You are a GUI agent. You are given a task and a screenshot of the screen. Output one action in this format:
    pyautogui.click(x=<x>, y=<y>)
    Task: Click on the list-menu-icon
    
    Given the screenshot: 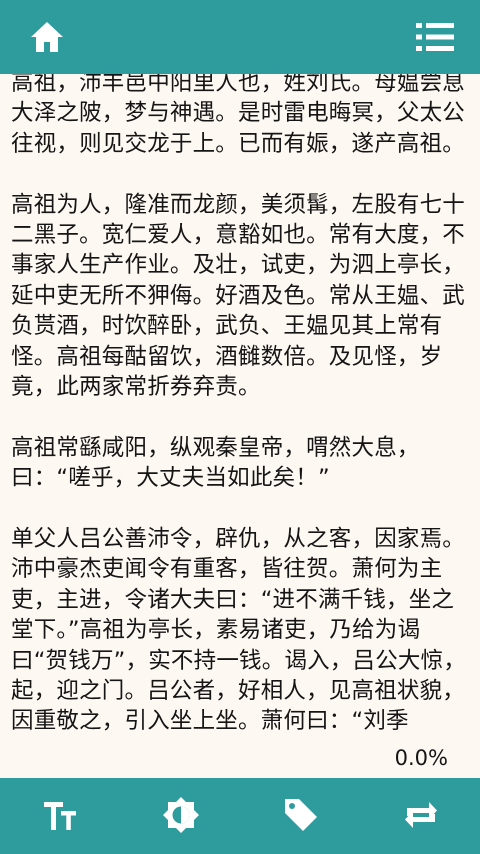 What is the action you would take?
    pyautogui.click(x=435, y=37)
    